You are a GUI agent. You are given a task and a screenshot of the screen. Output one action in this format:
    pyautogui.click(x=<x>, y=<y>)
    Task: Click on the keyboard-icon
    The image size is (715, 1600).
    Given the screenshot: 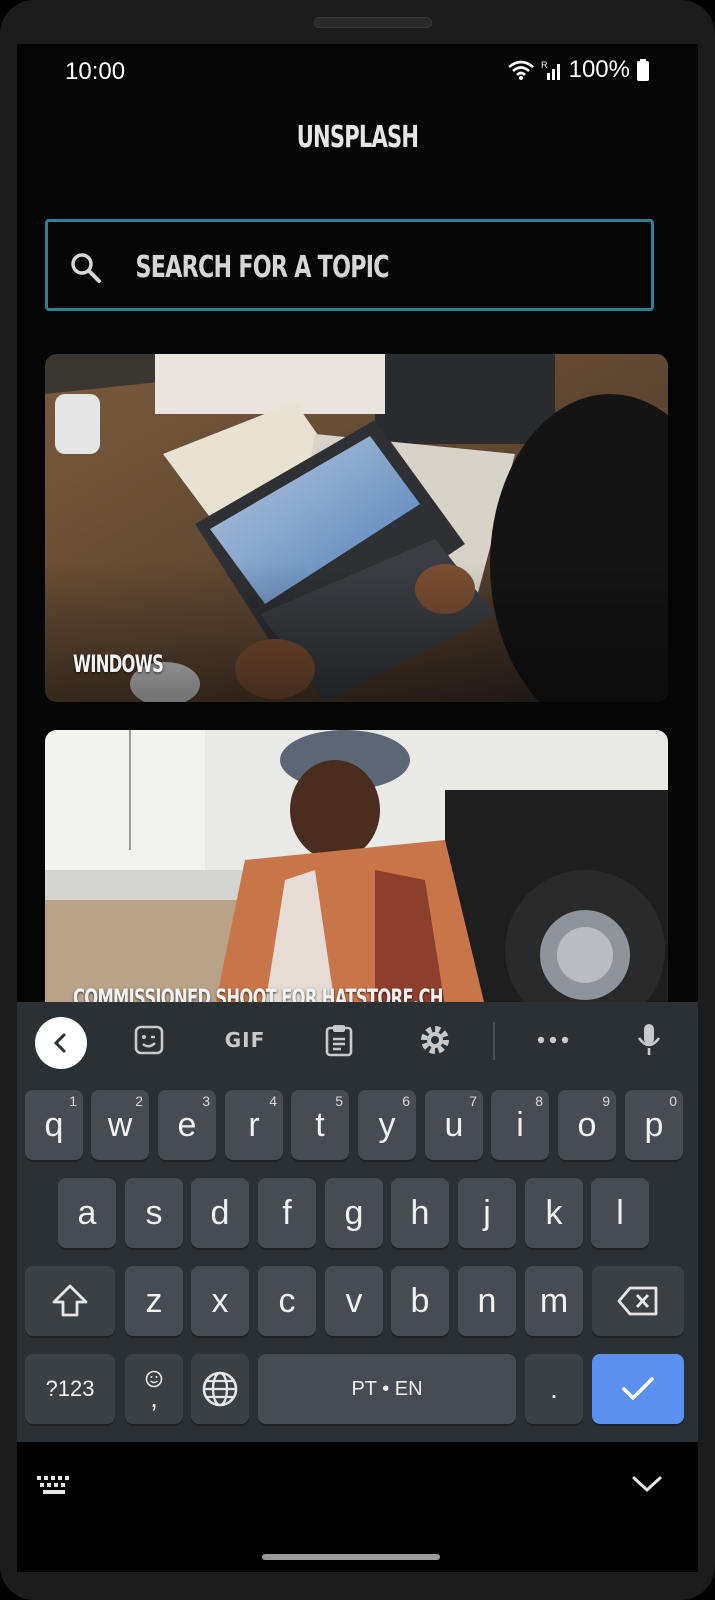 What is the action you would take?
    pyautogui.click(x=54, y=1485)
    